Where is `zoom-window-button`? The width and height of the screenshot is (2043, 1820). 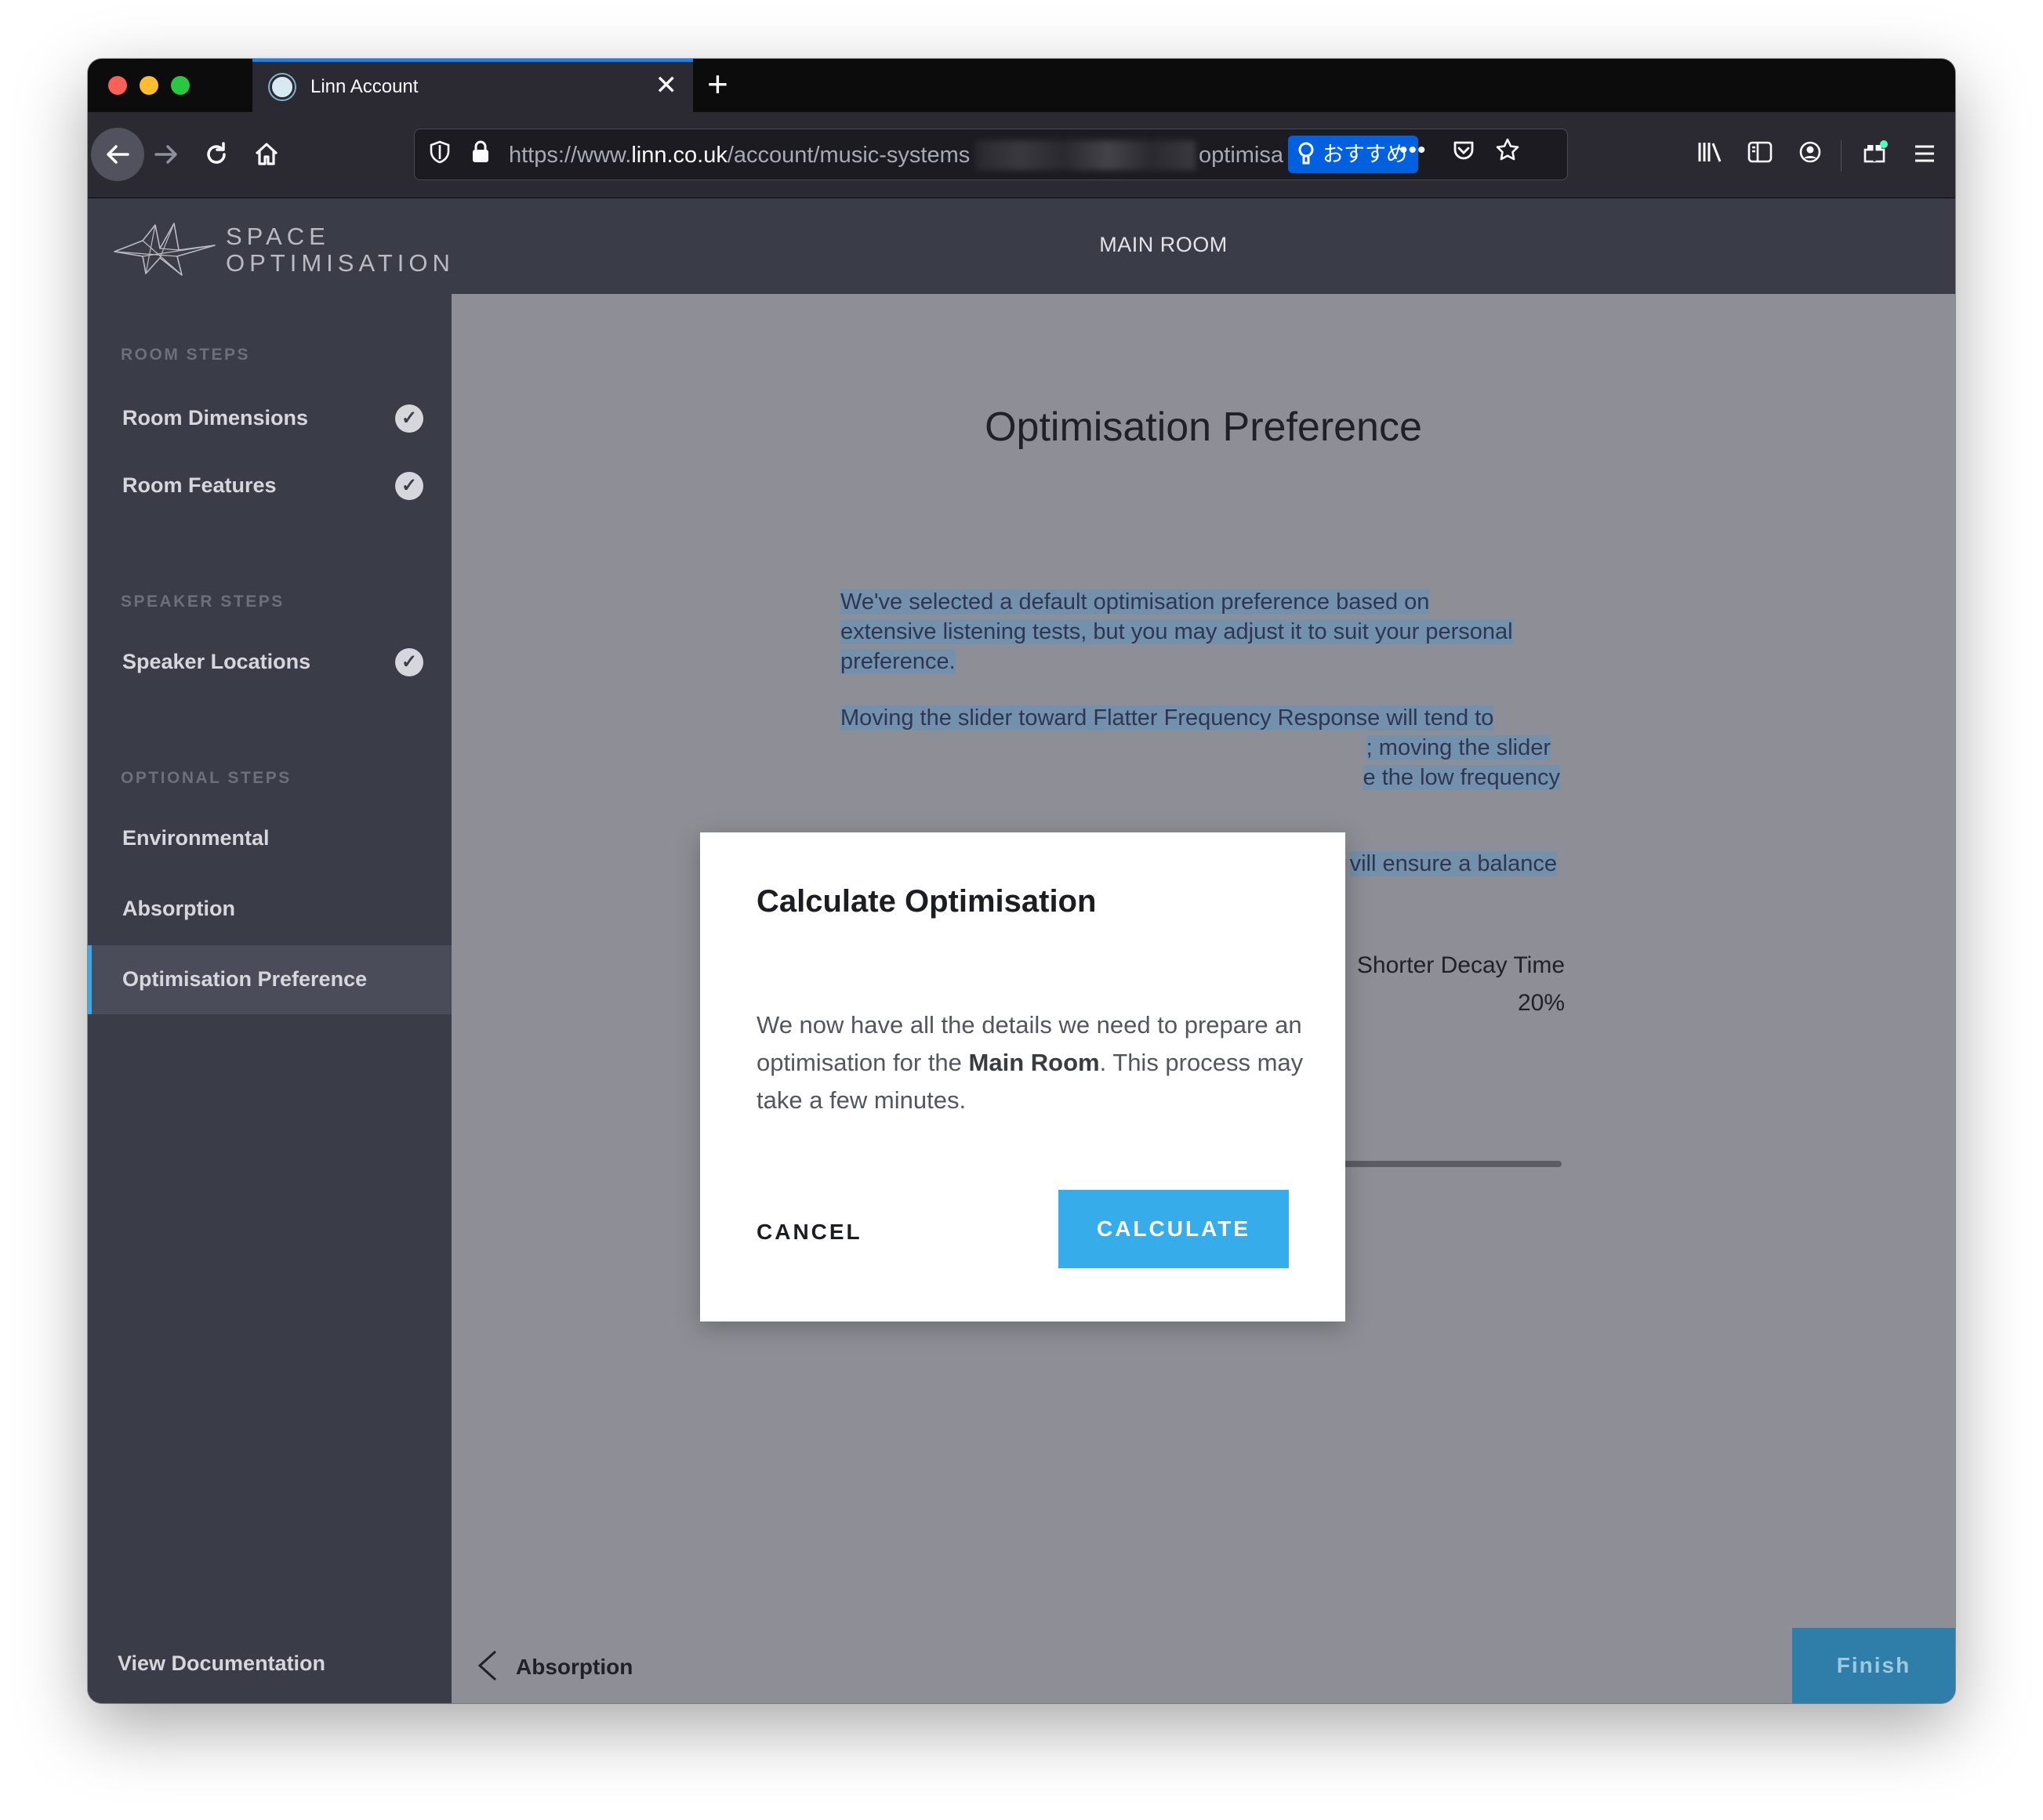 zoom-window-button is located at coordinates (181, 85).